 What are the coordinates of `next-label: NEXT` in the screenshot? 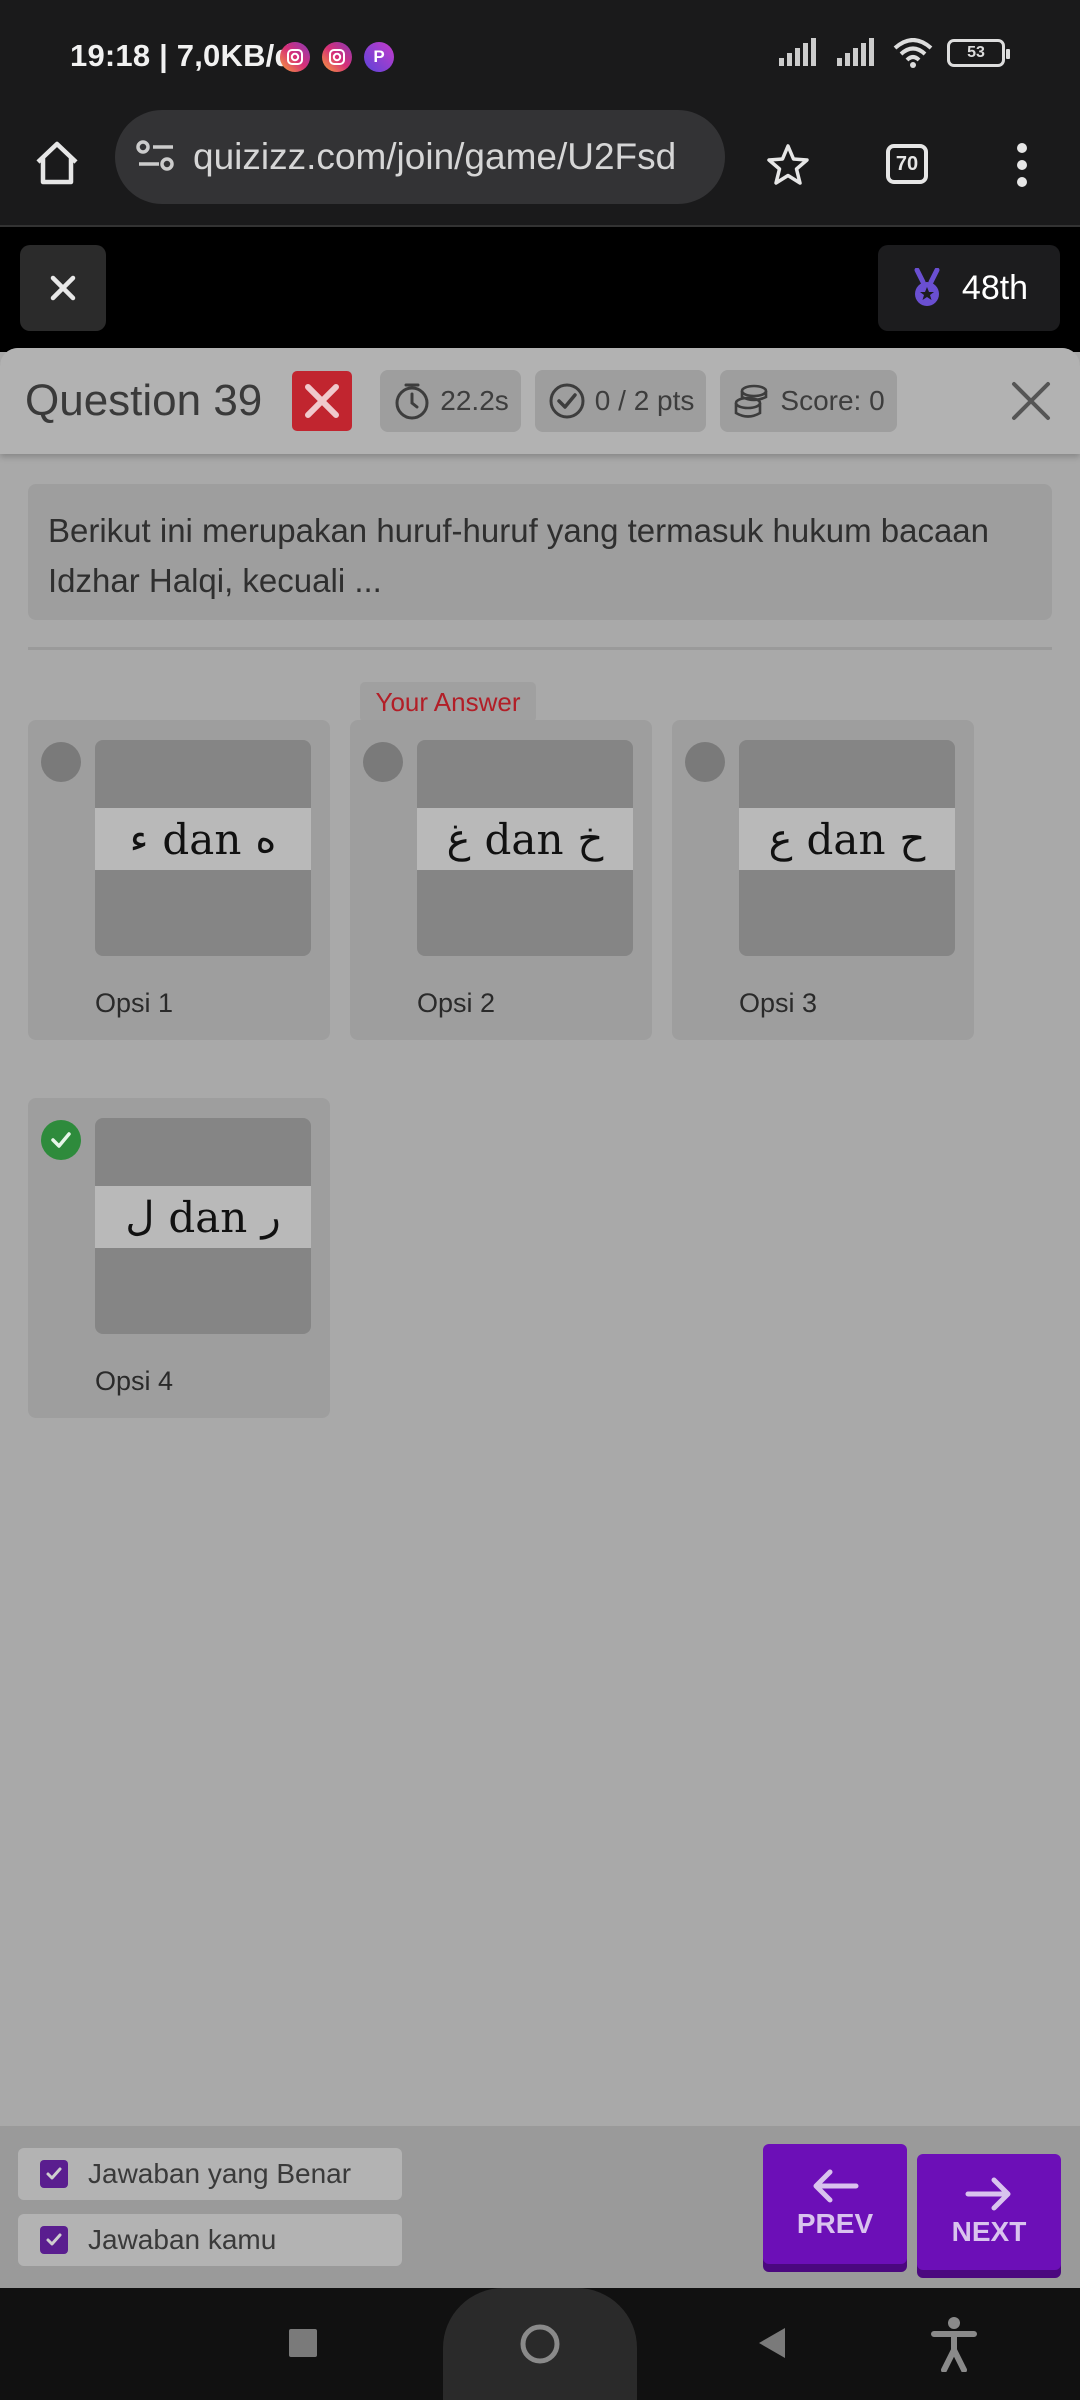 It's located at (989, 2231).